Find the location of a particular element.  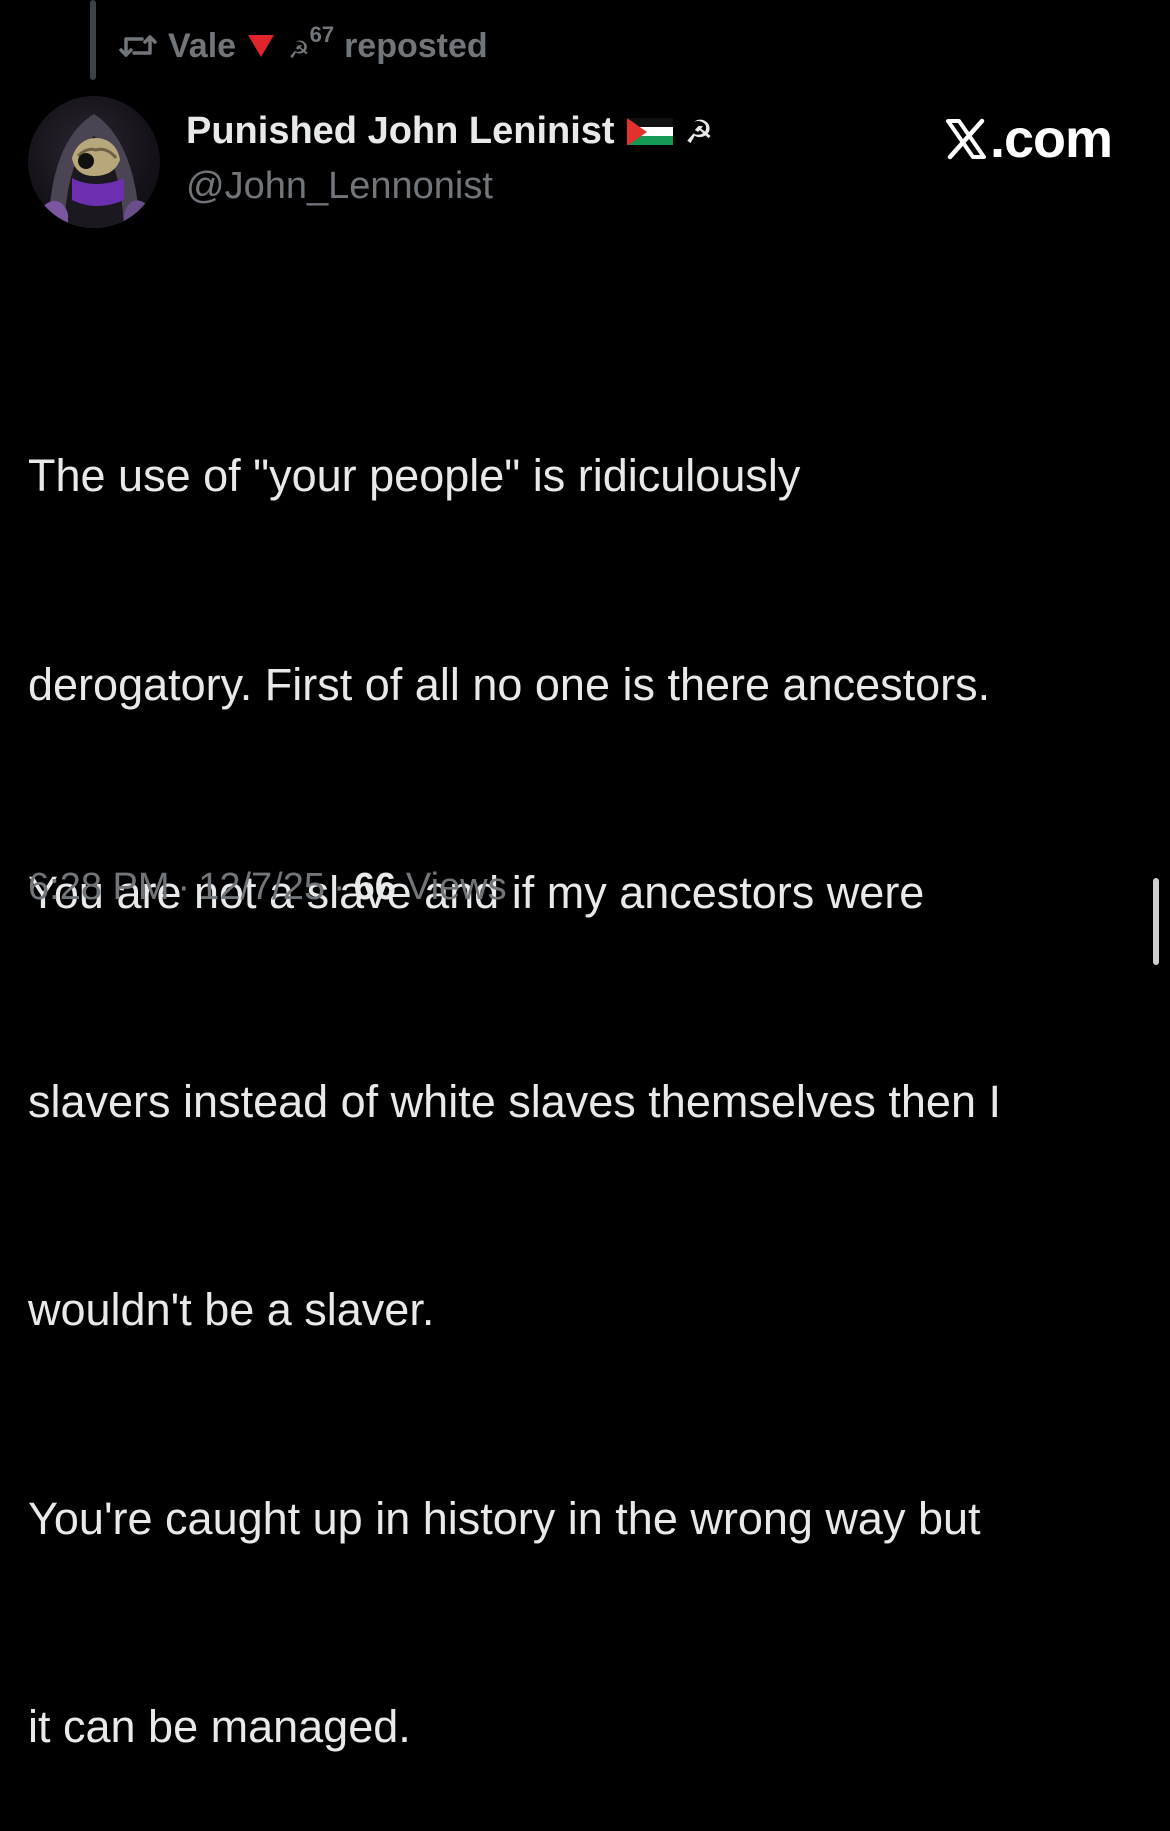

reposter-name: Vale is located at coordinates (202, 46).